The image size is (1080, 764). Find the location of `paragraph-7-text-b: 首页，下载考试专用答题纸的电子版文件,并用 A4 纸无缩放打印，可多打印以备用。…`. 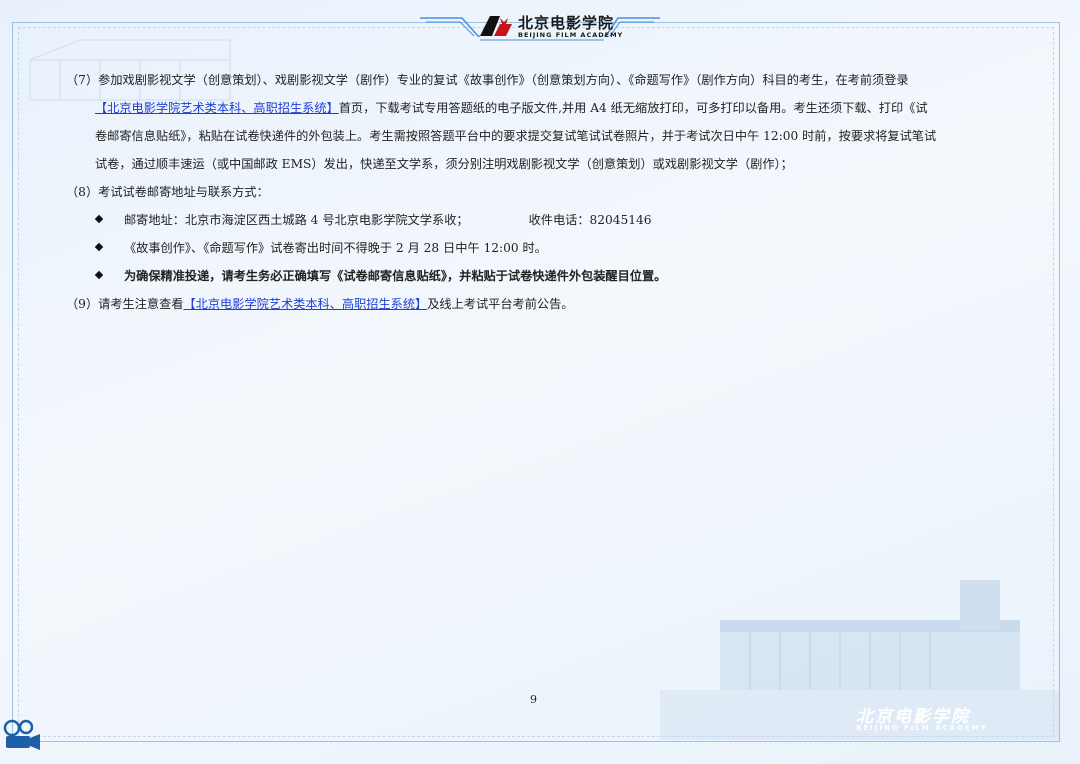

paragraph-7-text-b: 首页，下载考试专用答题纸的电子版文件,并用 A4 纸无缩放打印，可多打印以备用。… is located at coordinates (633, 108).